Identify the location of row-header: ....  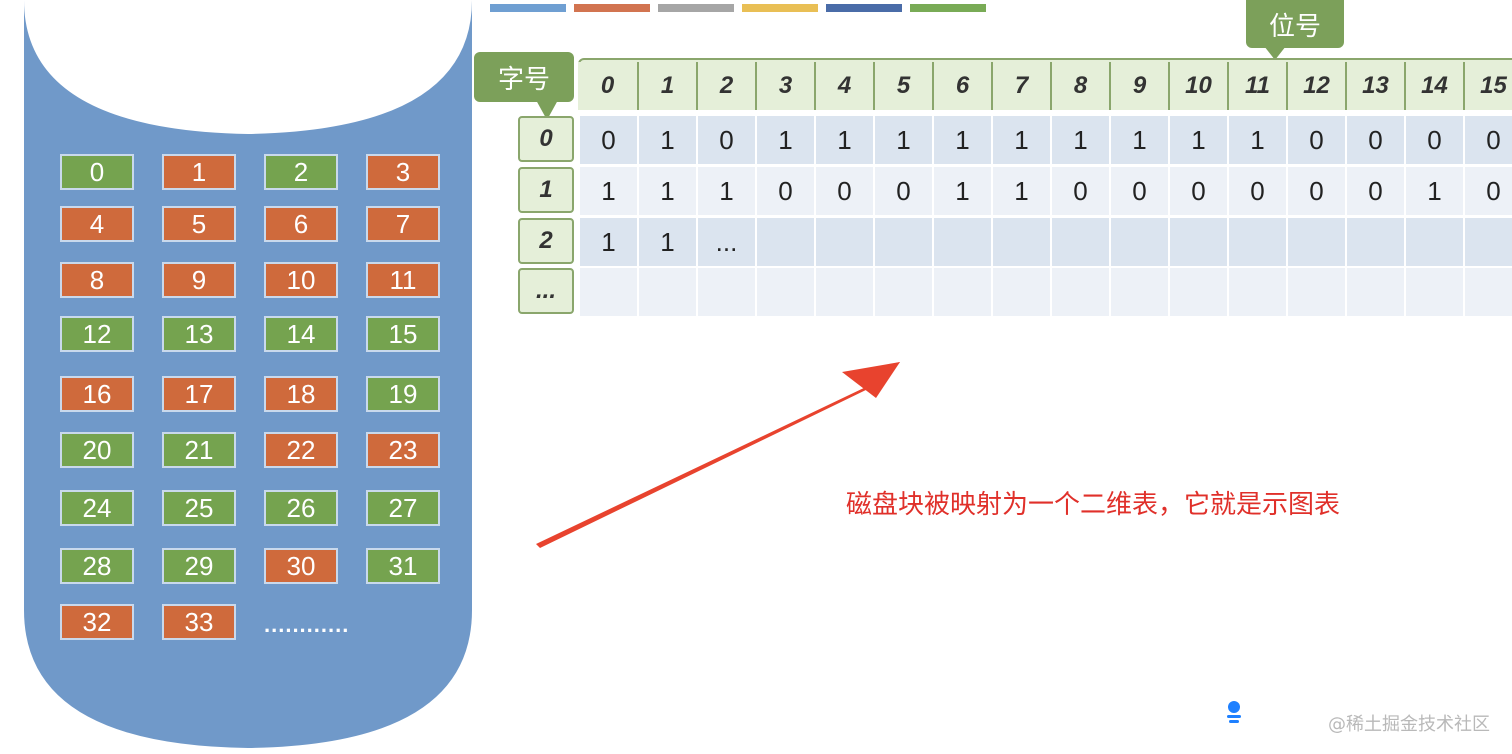
(546, 291).